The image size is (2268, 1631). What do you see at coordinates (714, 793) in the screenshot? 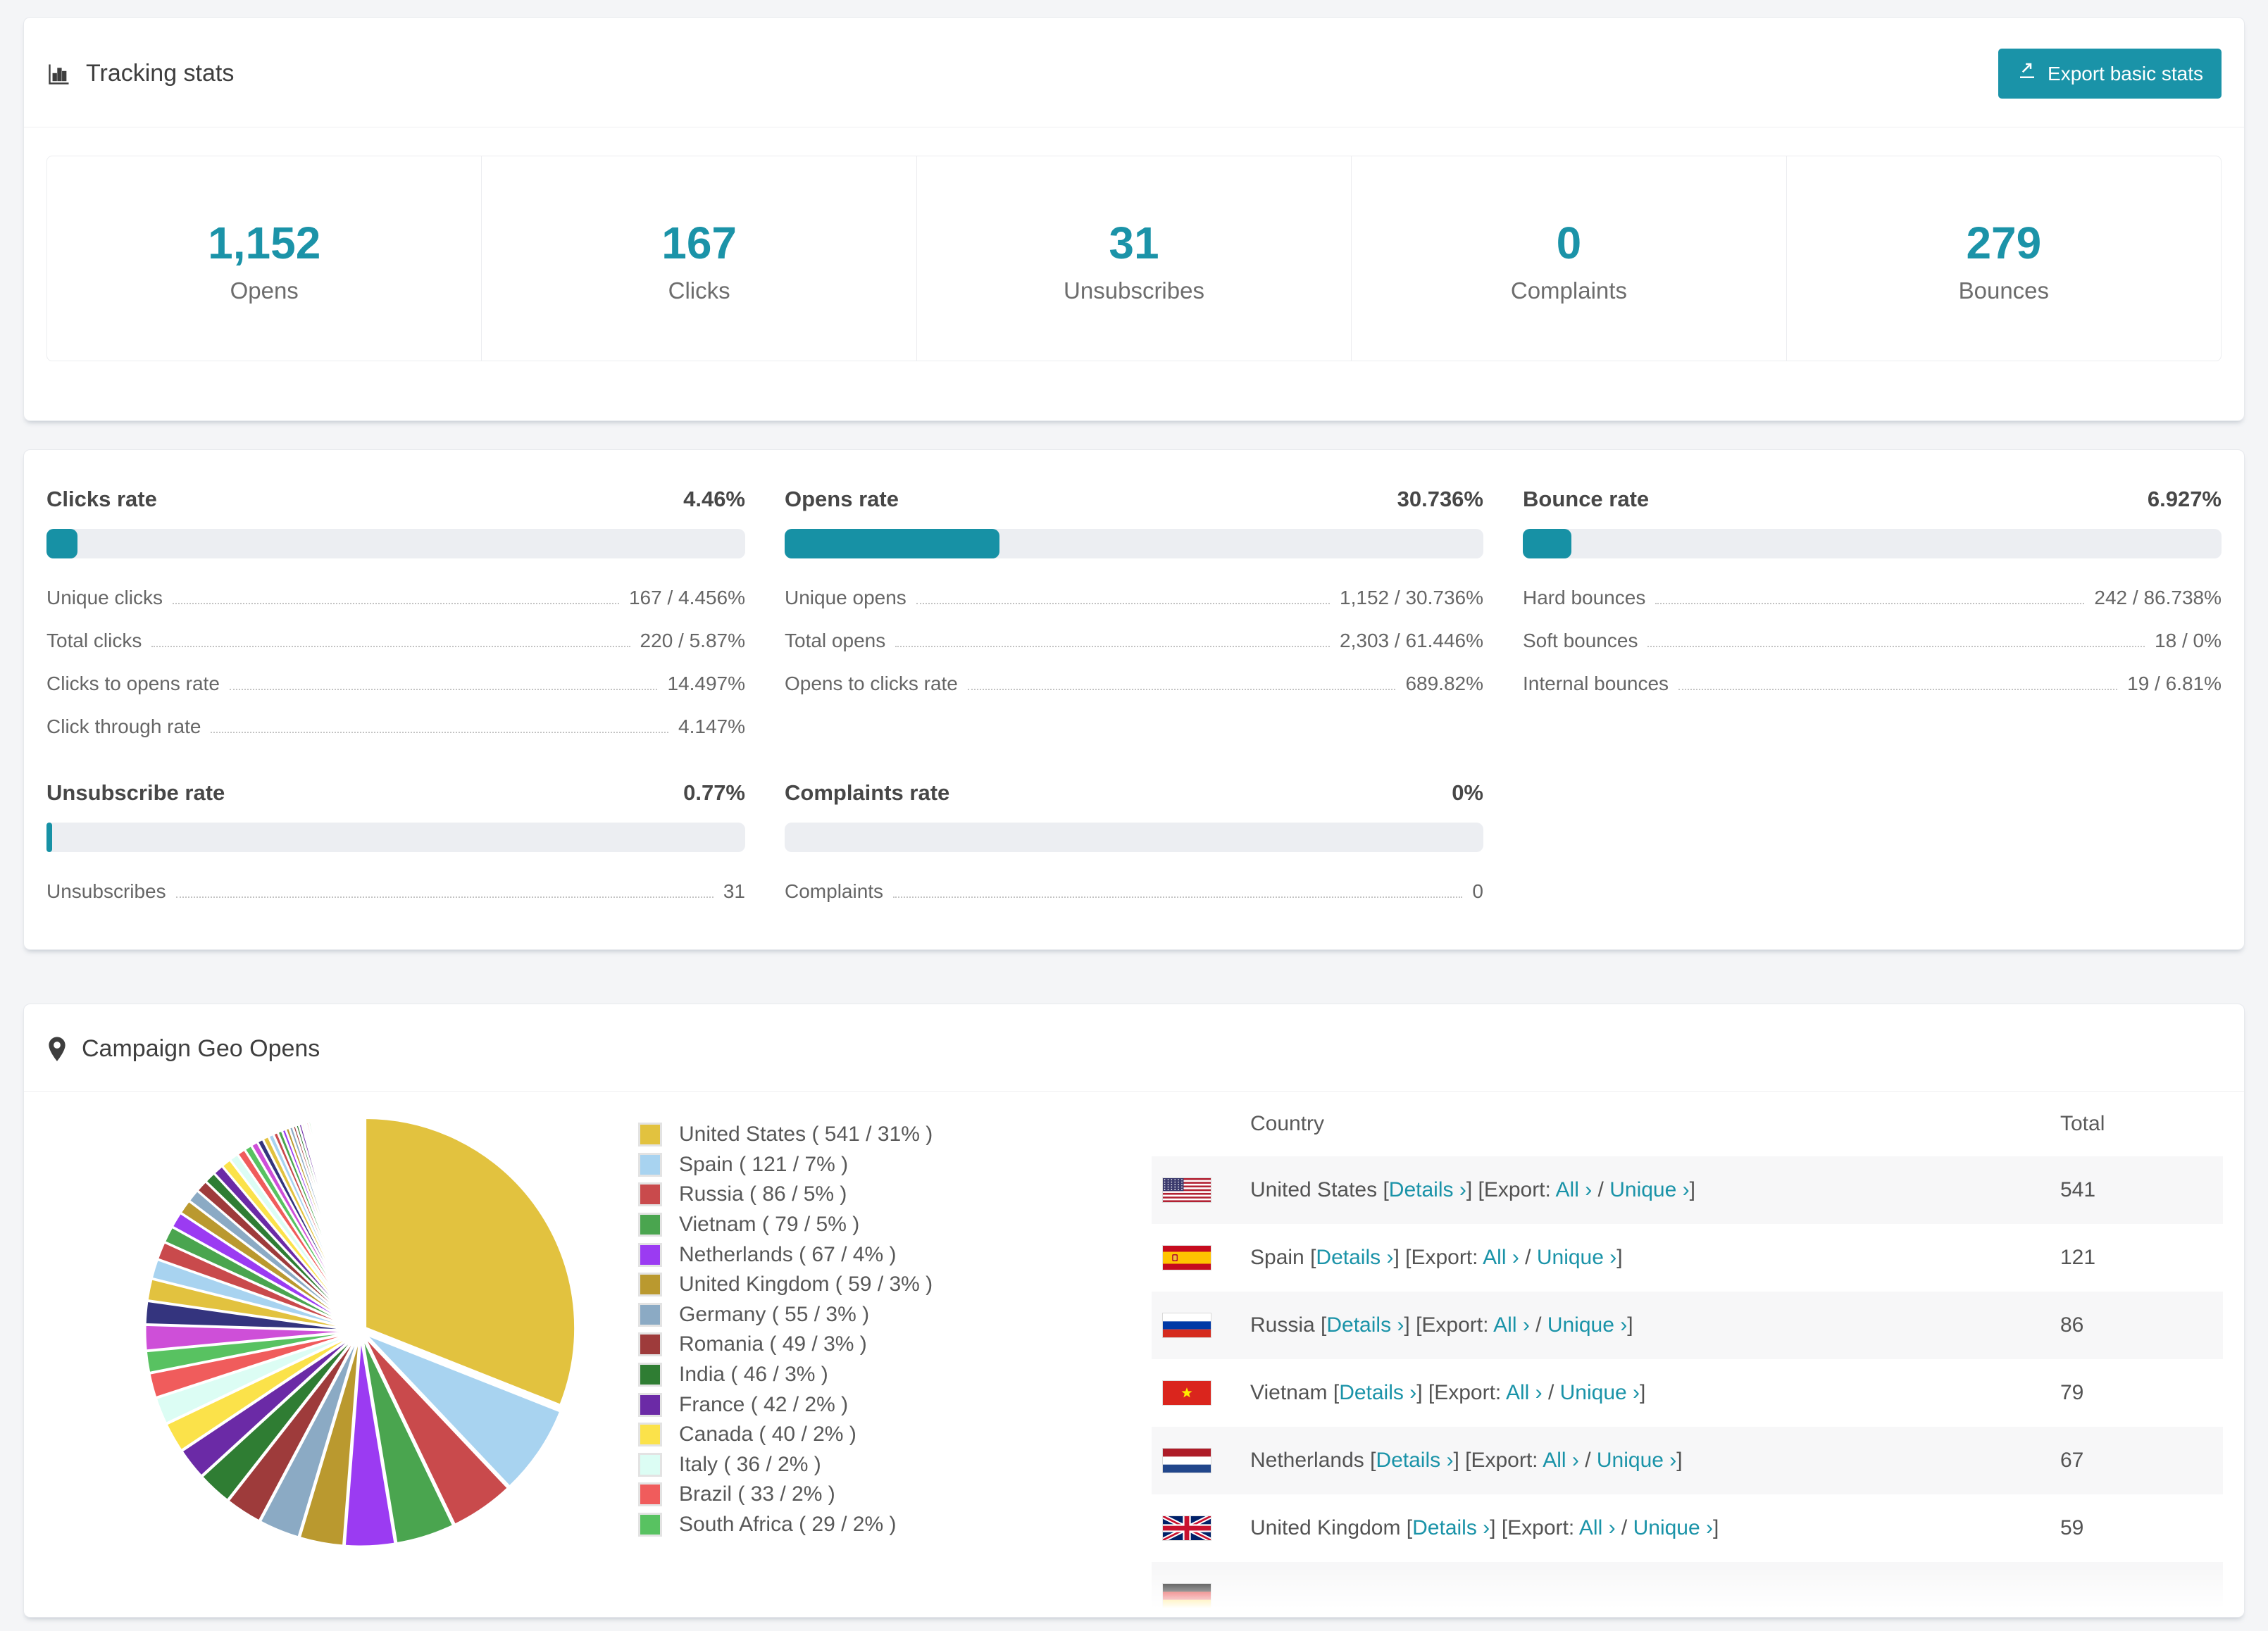
I see `rate-value: 0.77%` at bounding box center [714, 793].